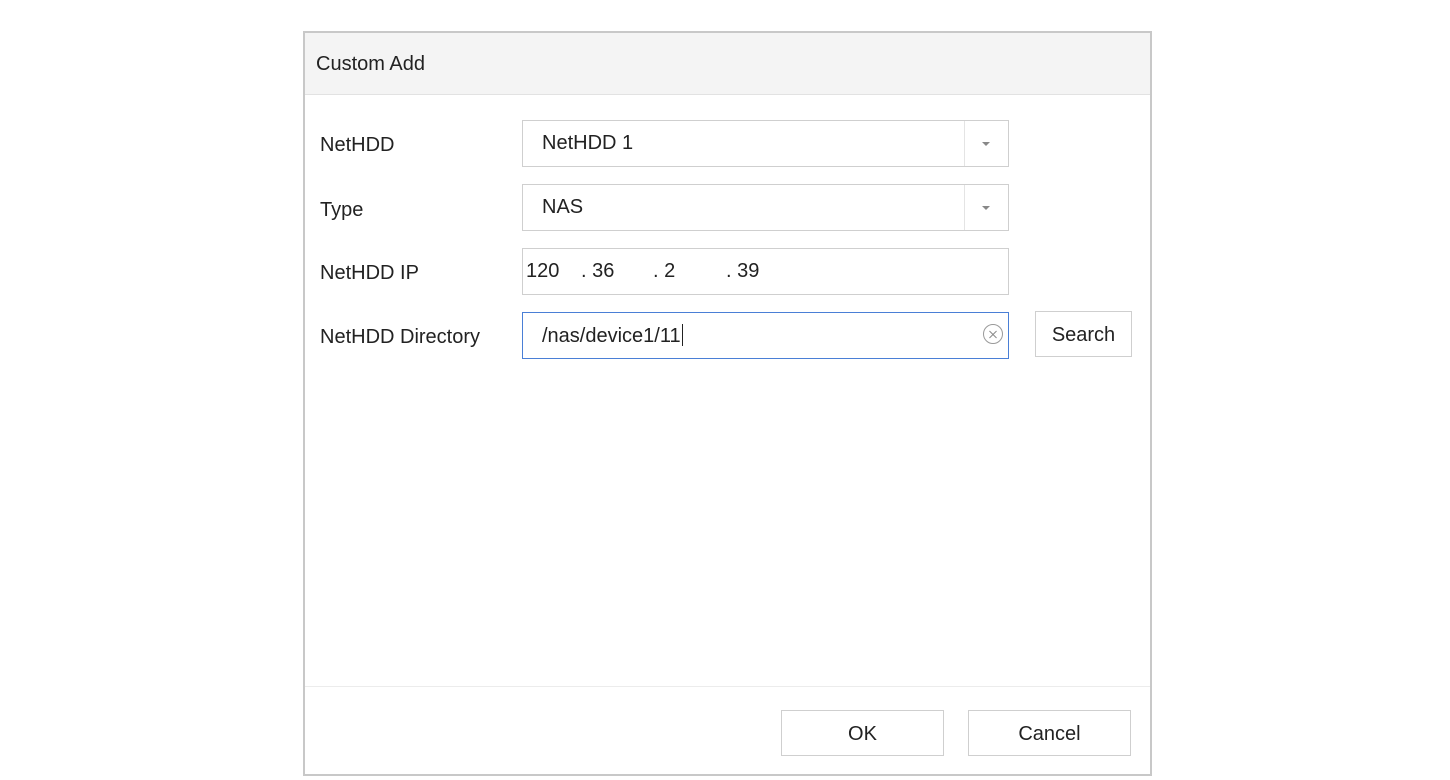  What do you see at coordinates (765, 335) in the screenshot?
I see `nethdd-directory-input: /nas/device1/11` at bounding box center [765, 335].